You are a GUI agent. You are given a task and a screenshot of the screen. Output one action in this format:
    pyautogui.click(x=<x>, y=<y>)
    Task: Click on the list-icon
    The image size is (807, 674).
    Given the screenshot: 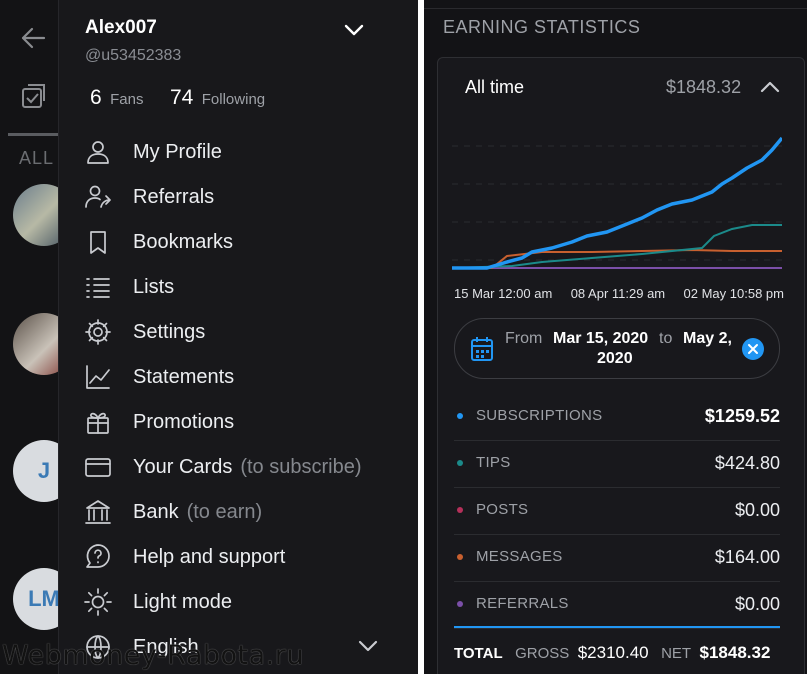 What is the action you would take?
    pyautogui.click(x=98, y=287)
    